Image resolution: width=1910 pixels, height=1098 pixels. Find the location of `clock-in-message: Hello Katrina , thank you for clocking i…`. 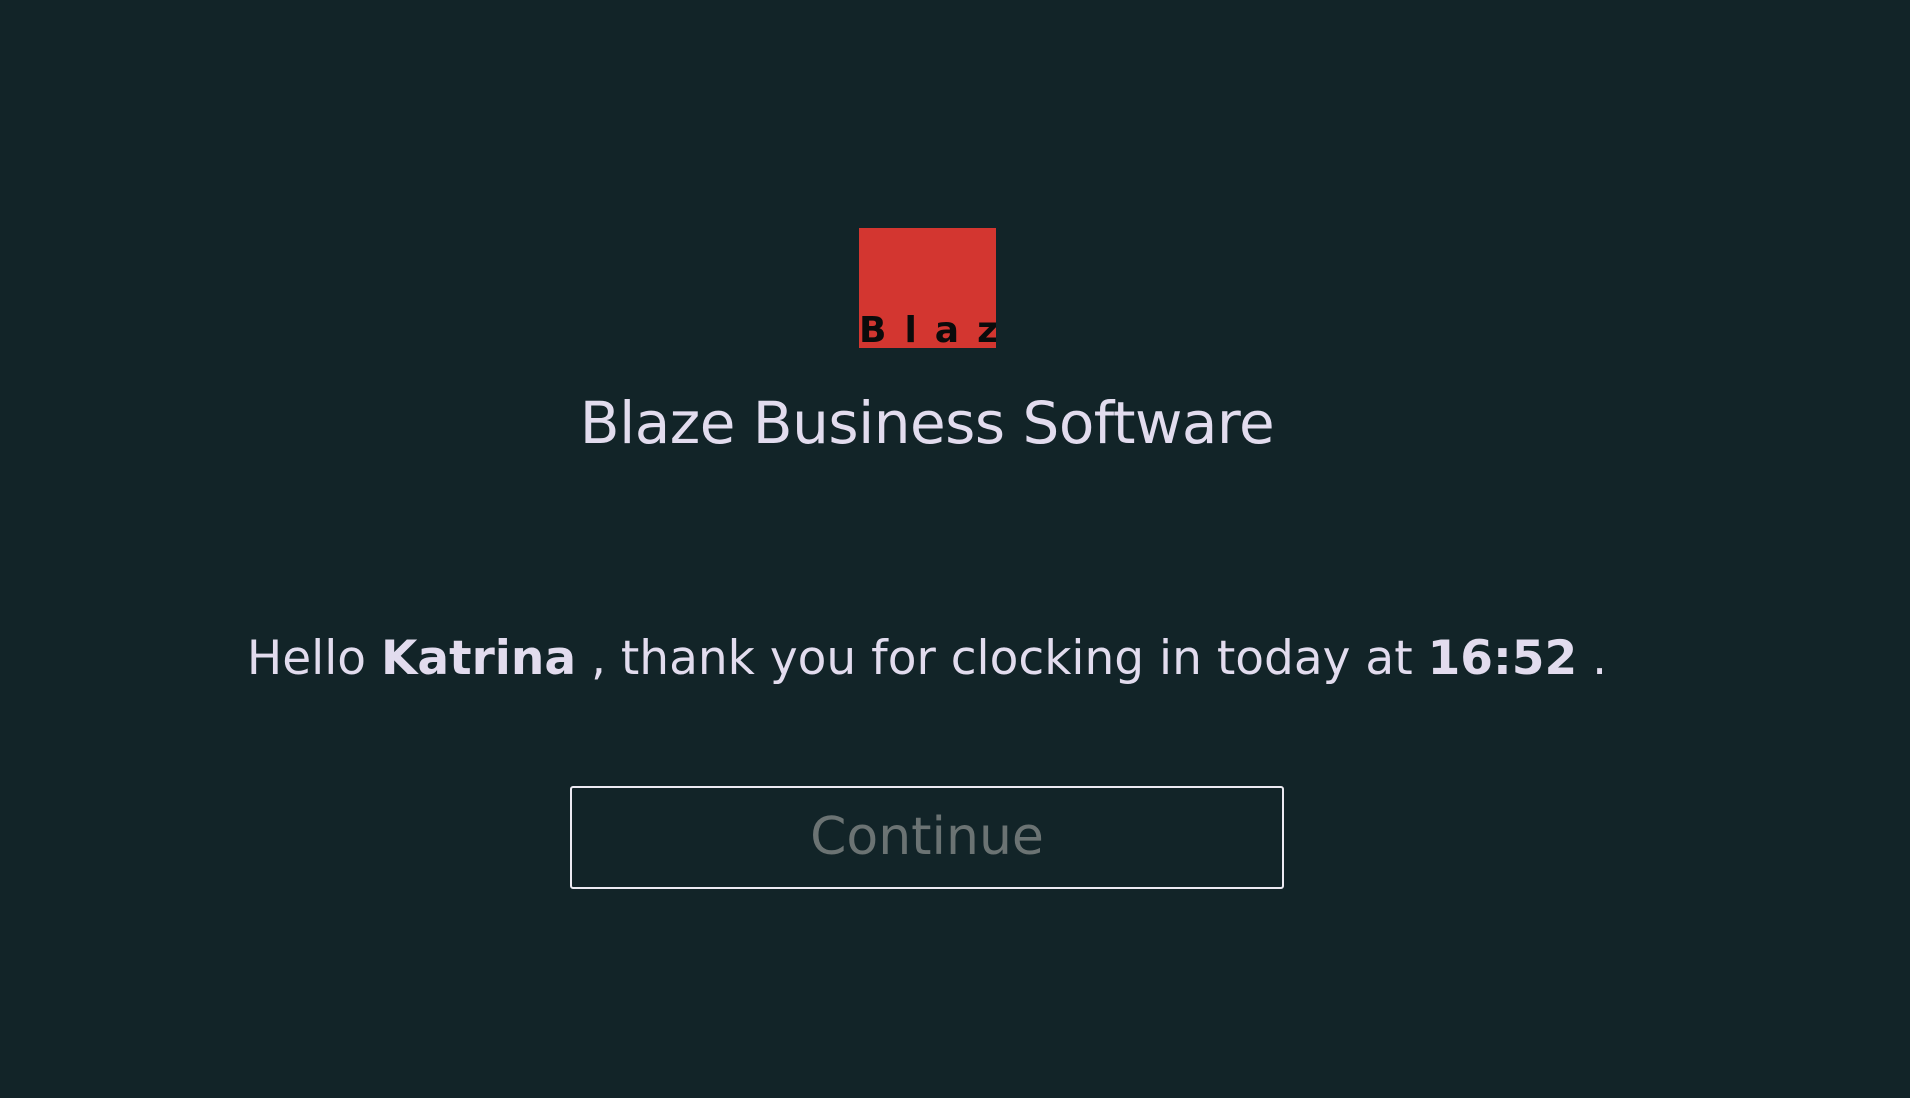

clock-in-message: Hello Katrina , thank you for clocking i… is located at coordinates (927, 659).